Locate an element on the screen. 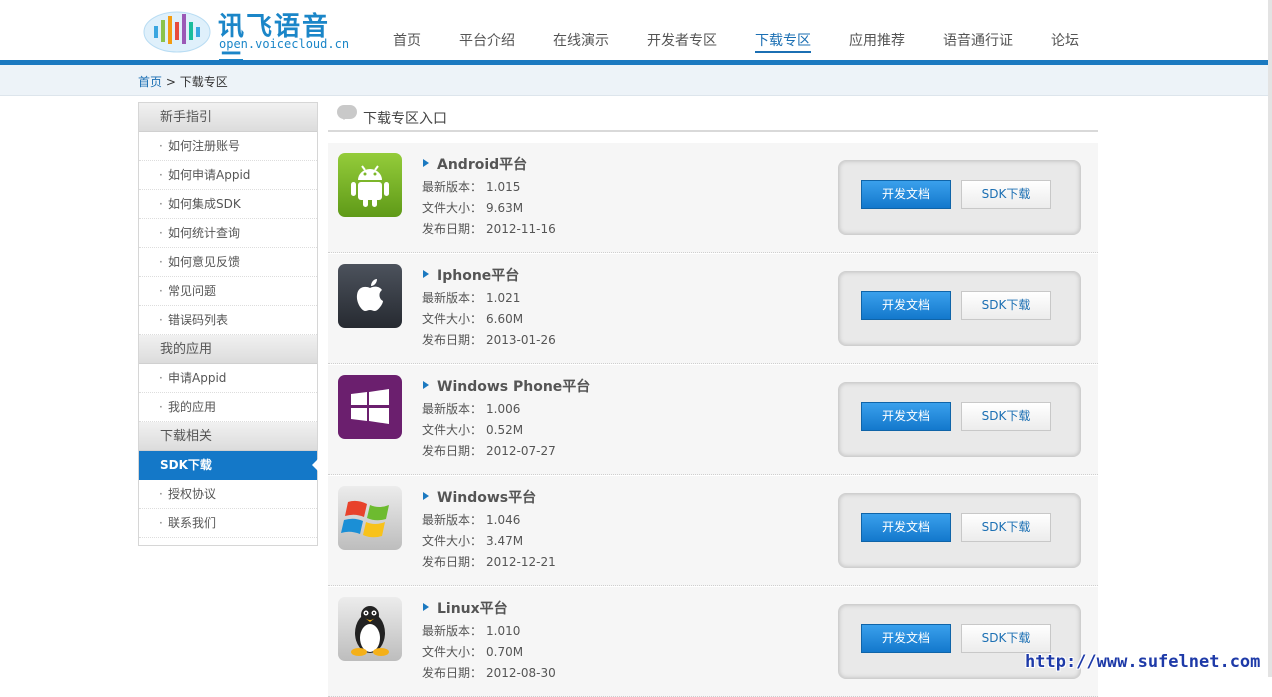  sidebar-item-feedback: 如何意见反馈 is located at coordinates (228, 262).